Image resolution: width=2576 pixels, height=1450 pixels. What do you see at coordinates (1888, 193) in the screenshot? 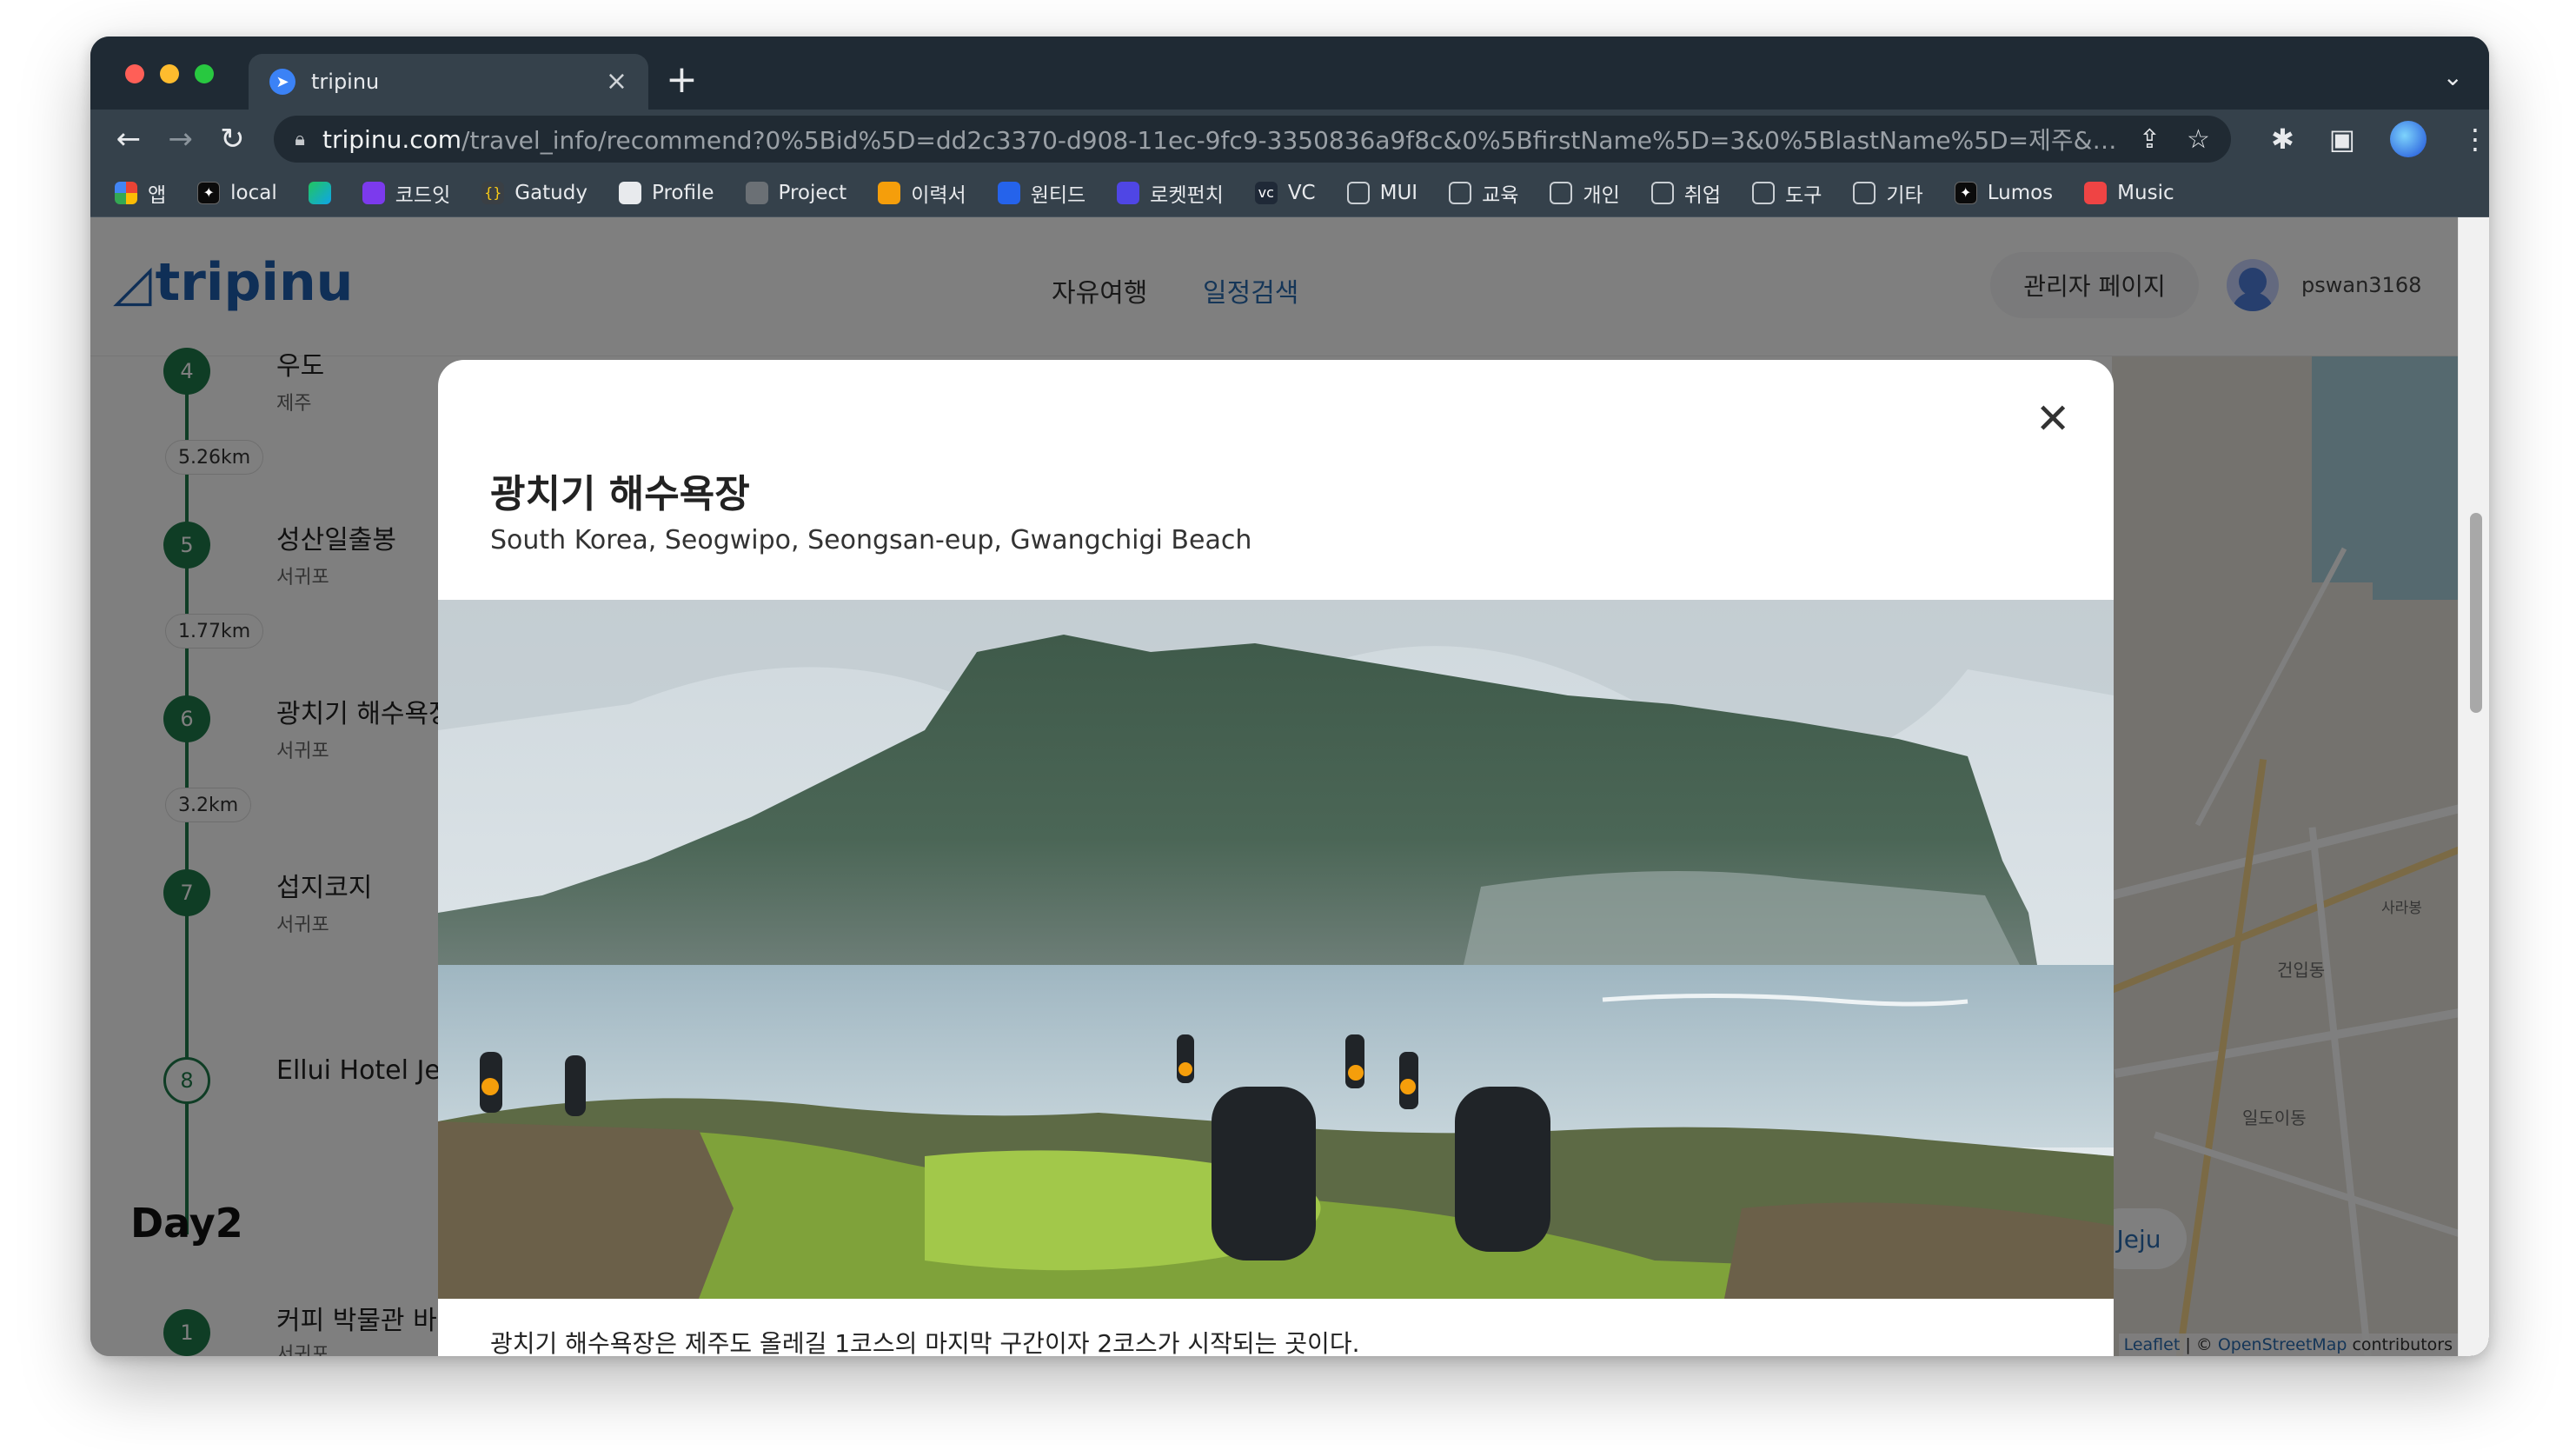
I see `bookmark-folder-etc: 기타` at bounding box center [1888, 193].